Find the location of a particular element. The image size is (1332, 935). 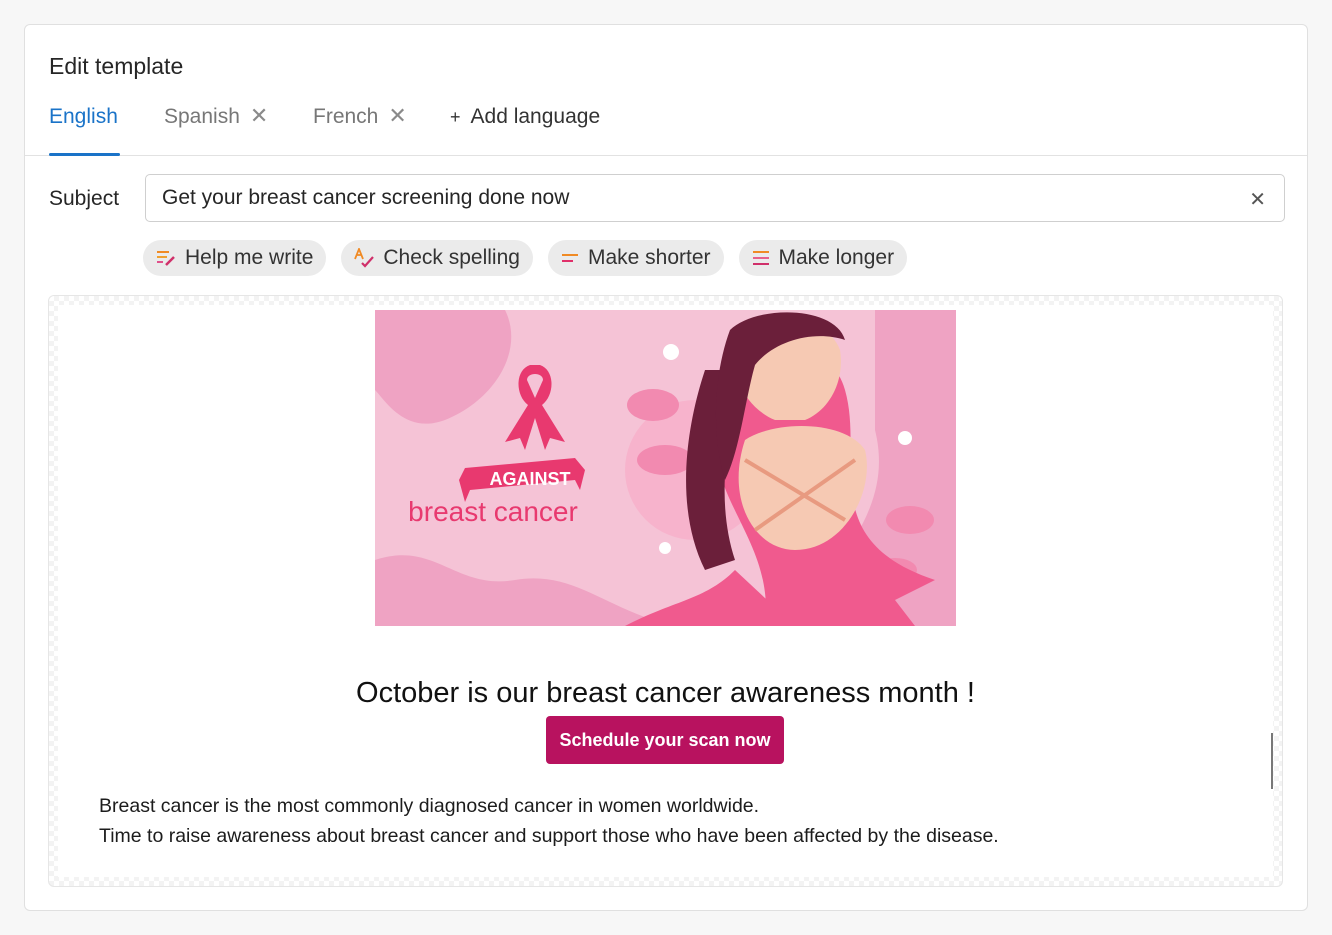

plus-icon: + is located at coordinates (455, 117).